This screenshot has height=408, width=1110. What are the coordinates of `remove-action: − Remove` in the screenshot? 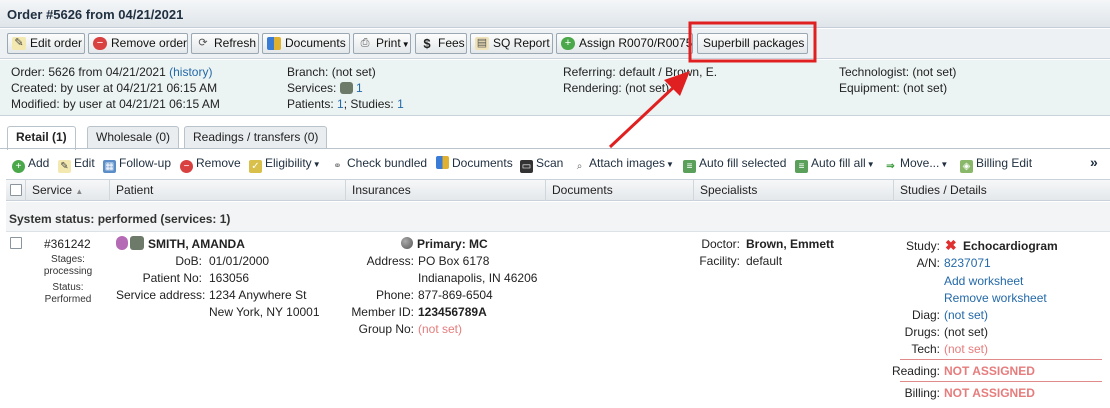 It's located at (210, 164).